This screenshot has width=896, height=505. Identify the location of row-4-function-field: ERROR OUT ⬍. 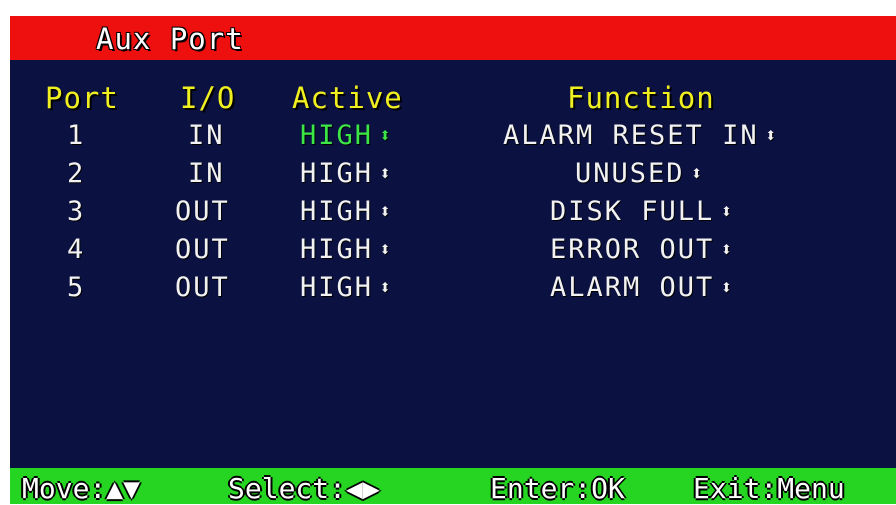
(642, 249).